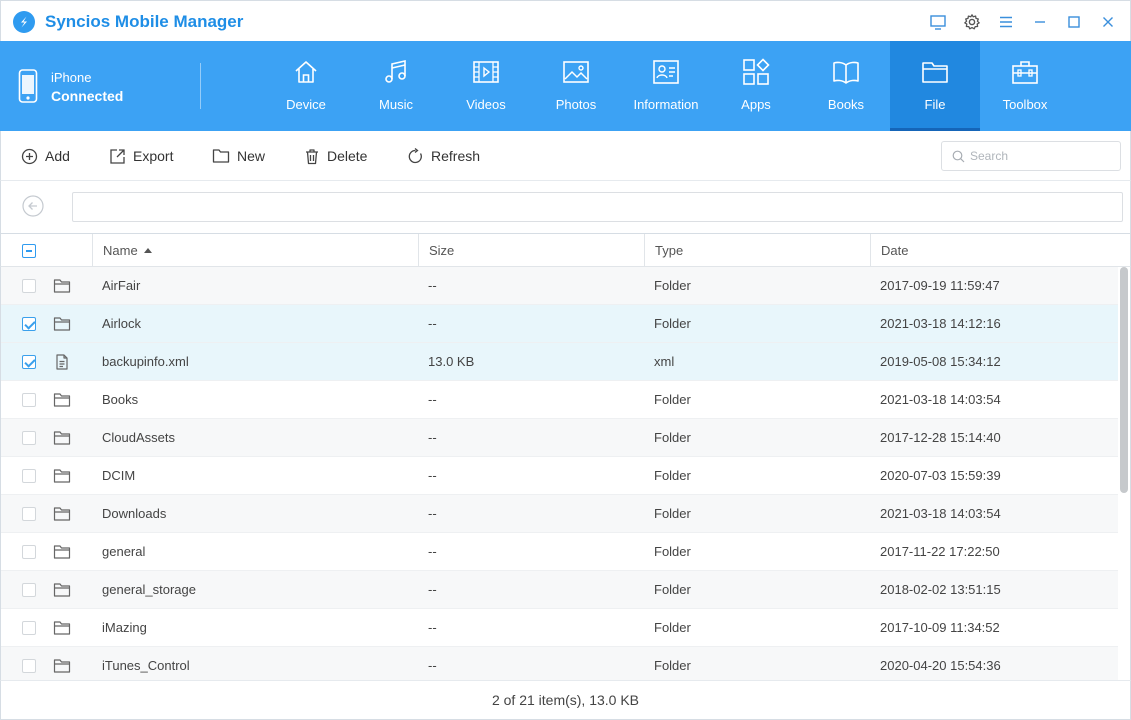  What do you see at coordinates (895, 250) in the screenshot?
I see `column-header-label: Date` at bounding box center [895, 250].